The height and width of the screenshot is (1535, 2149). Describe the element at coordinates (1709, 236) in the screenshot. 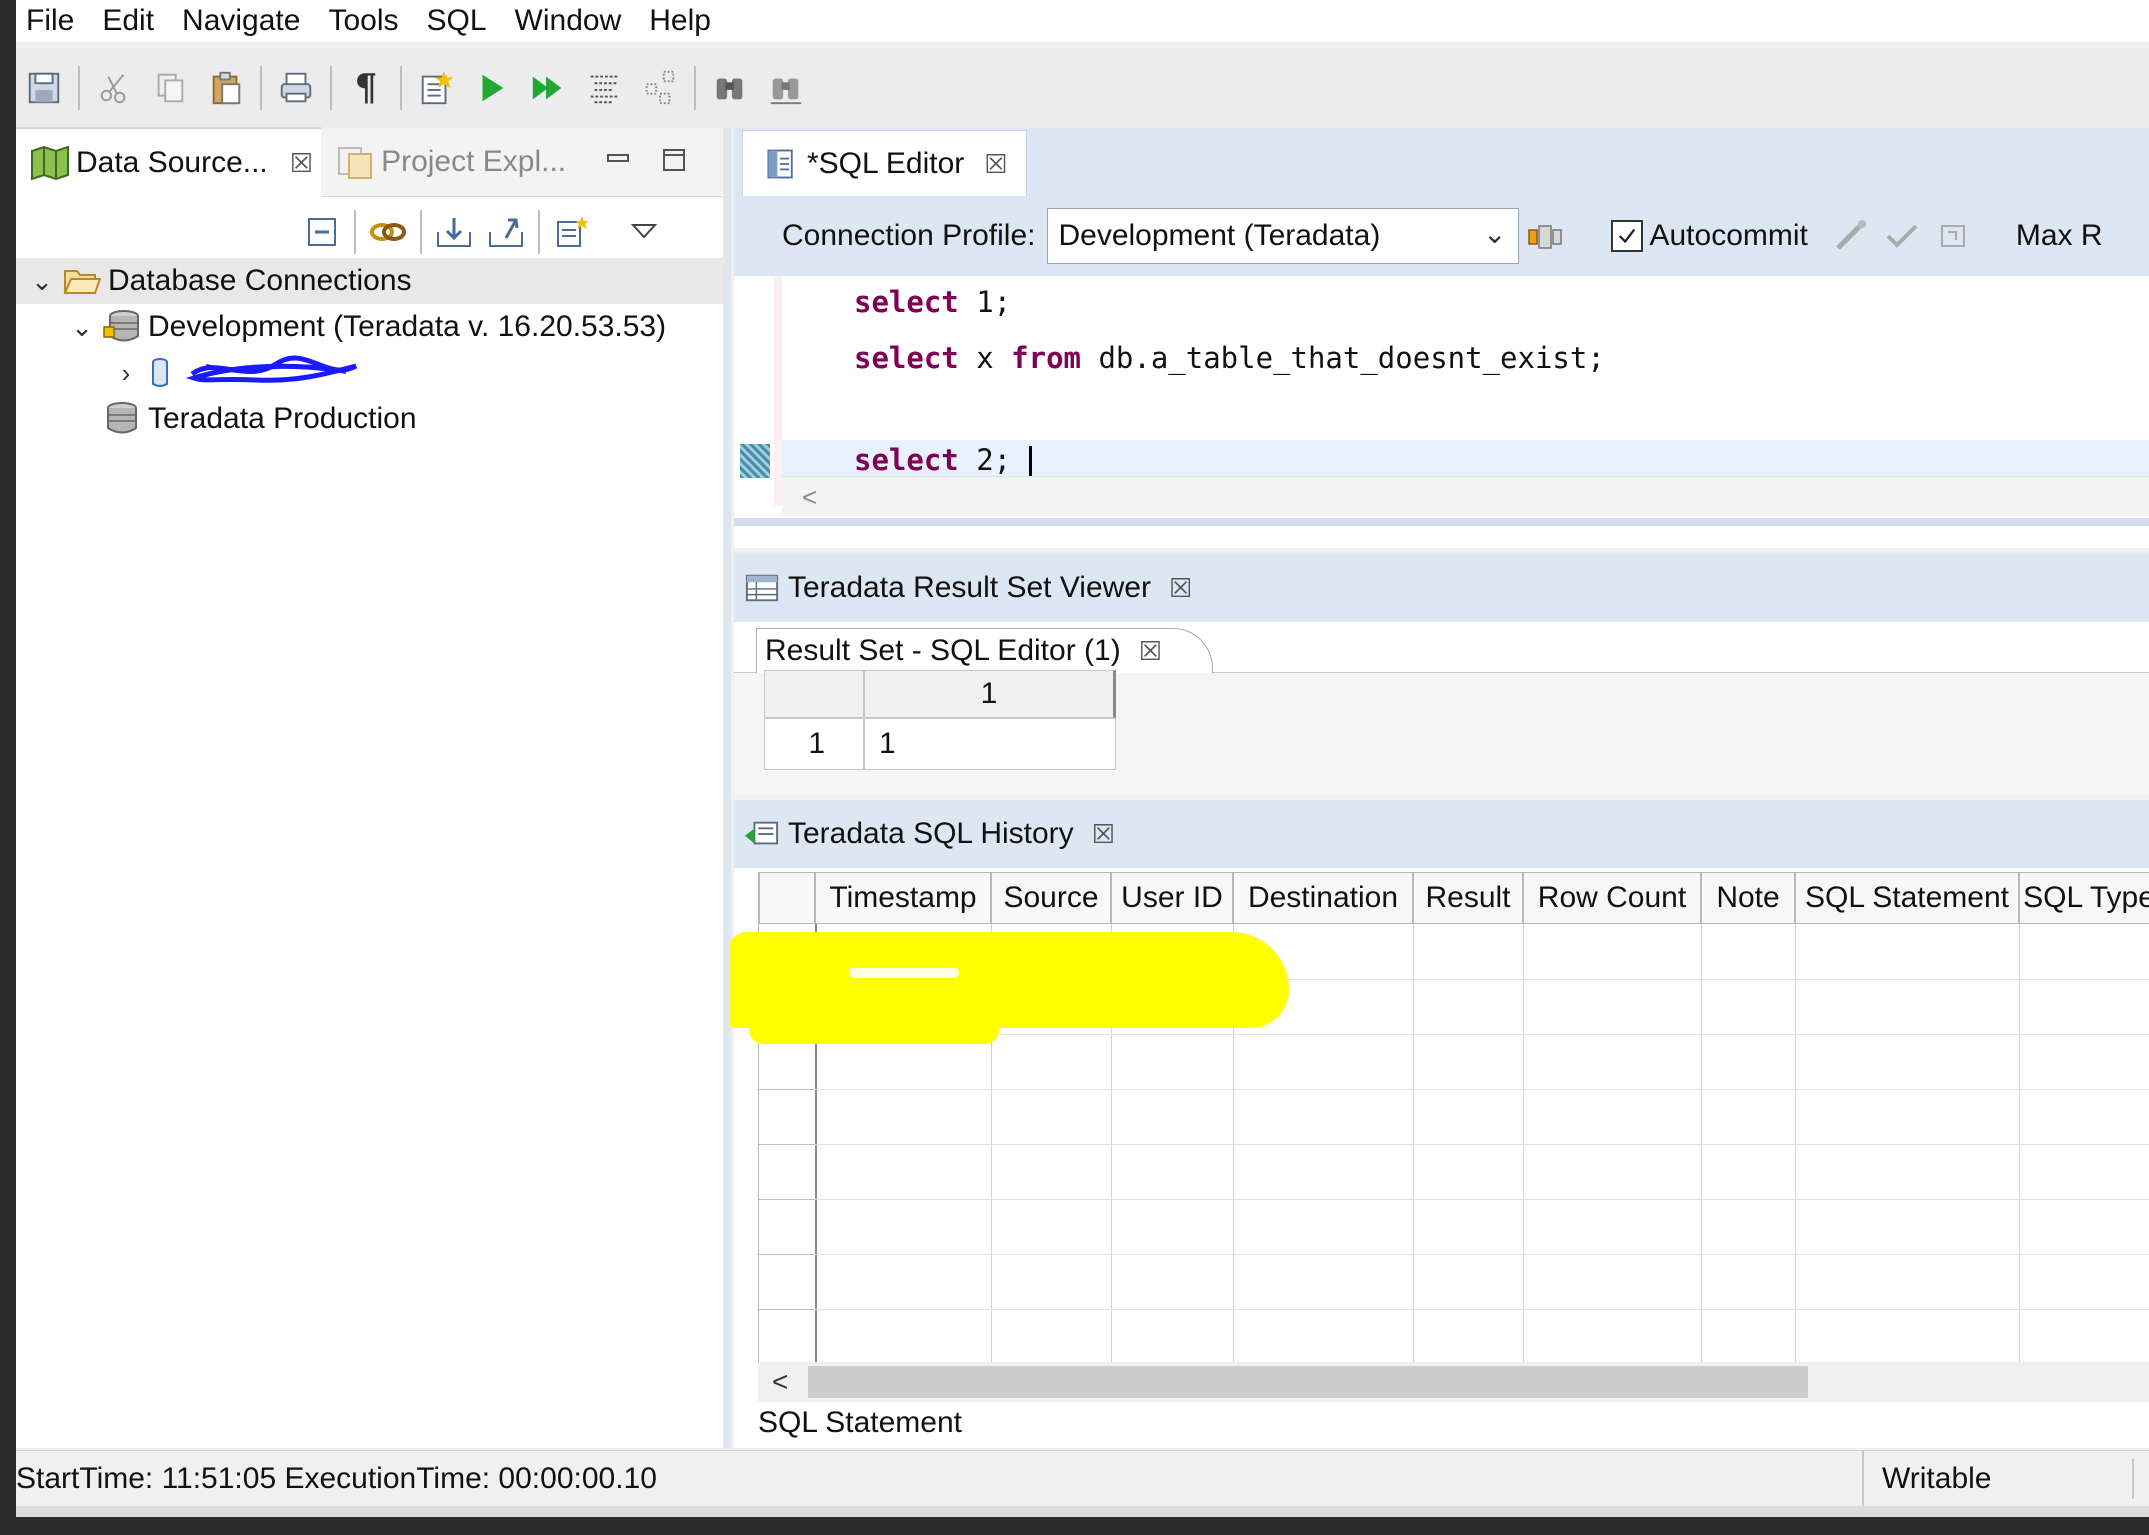

I see `autocommit-toggle: Autocommit` at that location.